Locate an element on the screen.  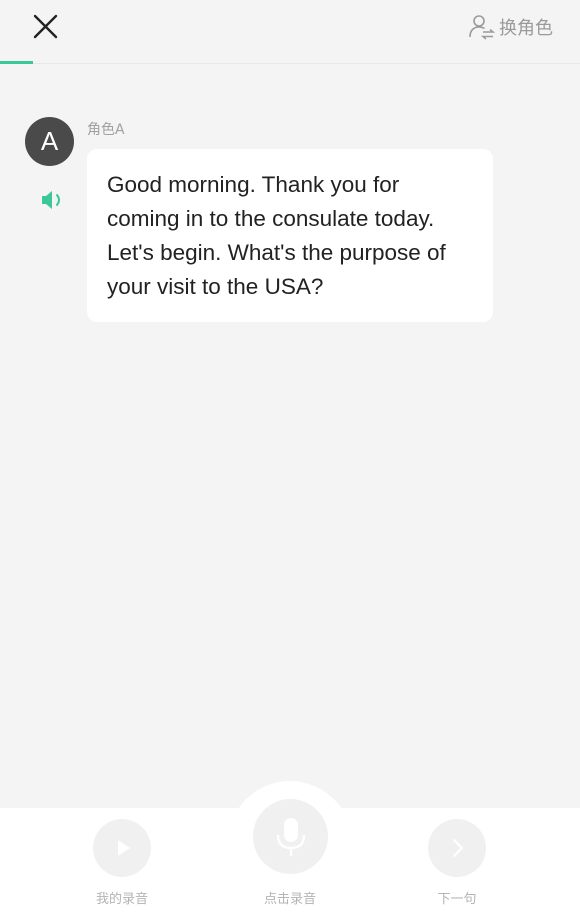
speaker-icon is located at coordinates (51, 200).